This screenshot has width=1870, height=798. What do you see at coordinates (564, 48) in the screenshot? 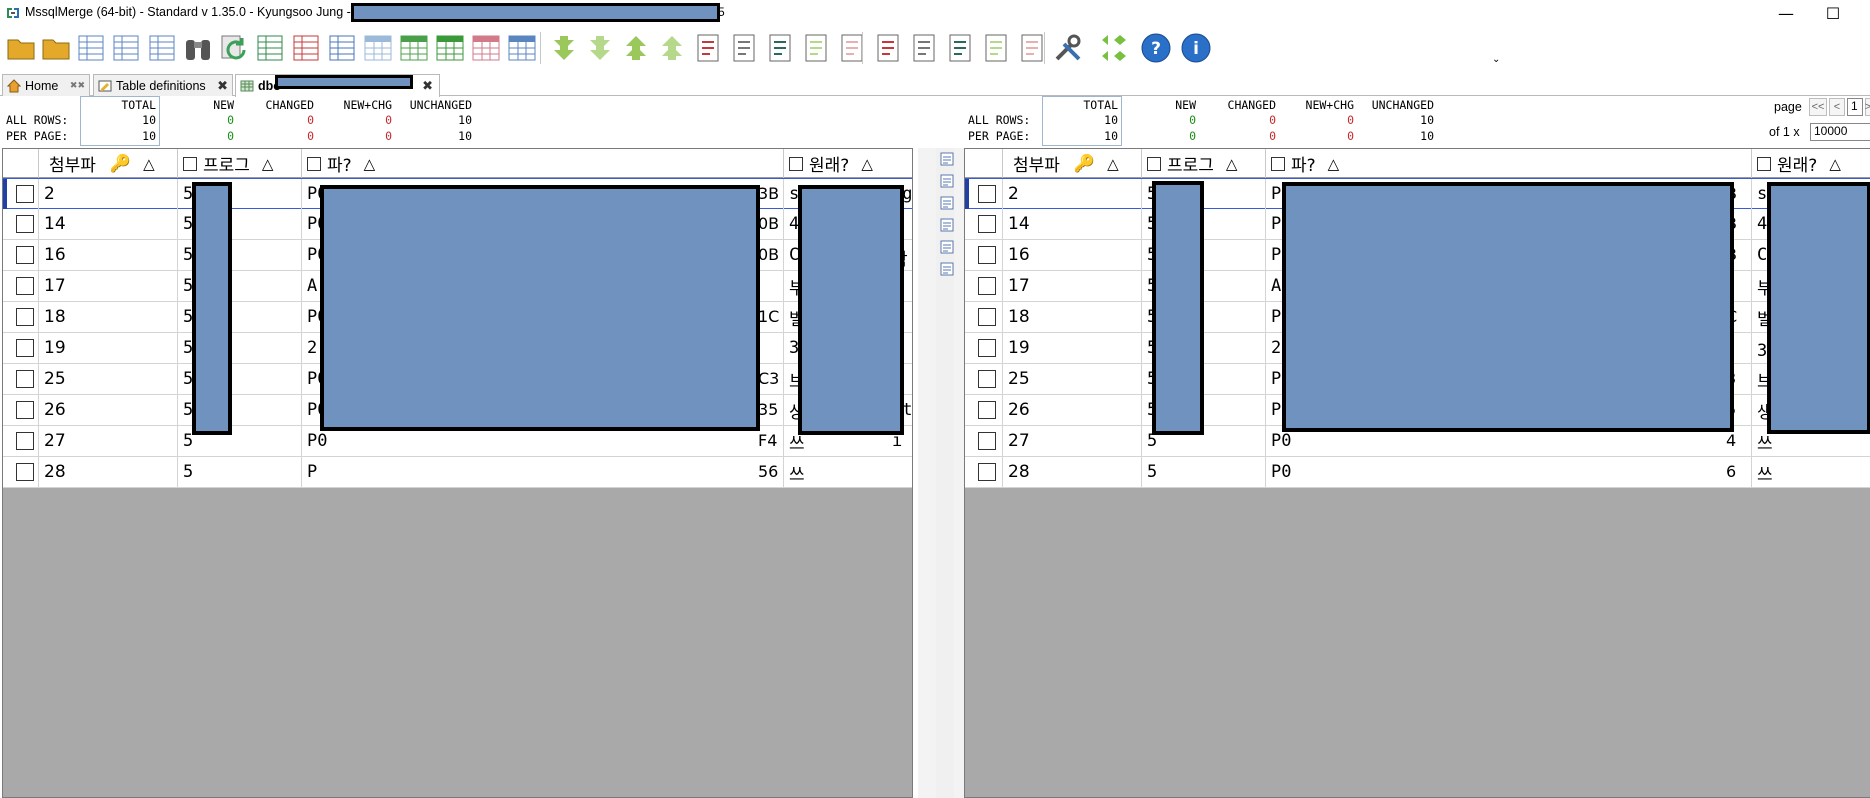
I see `move-down-icon` at bounding box center [564, 48].